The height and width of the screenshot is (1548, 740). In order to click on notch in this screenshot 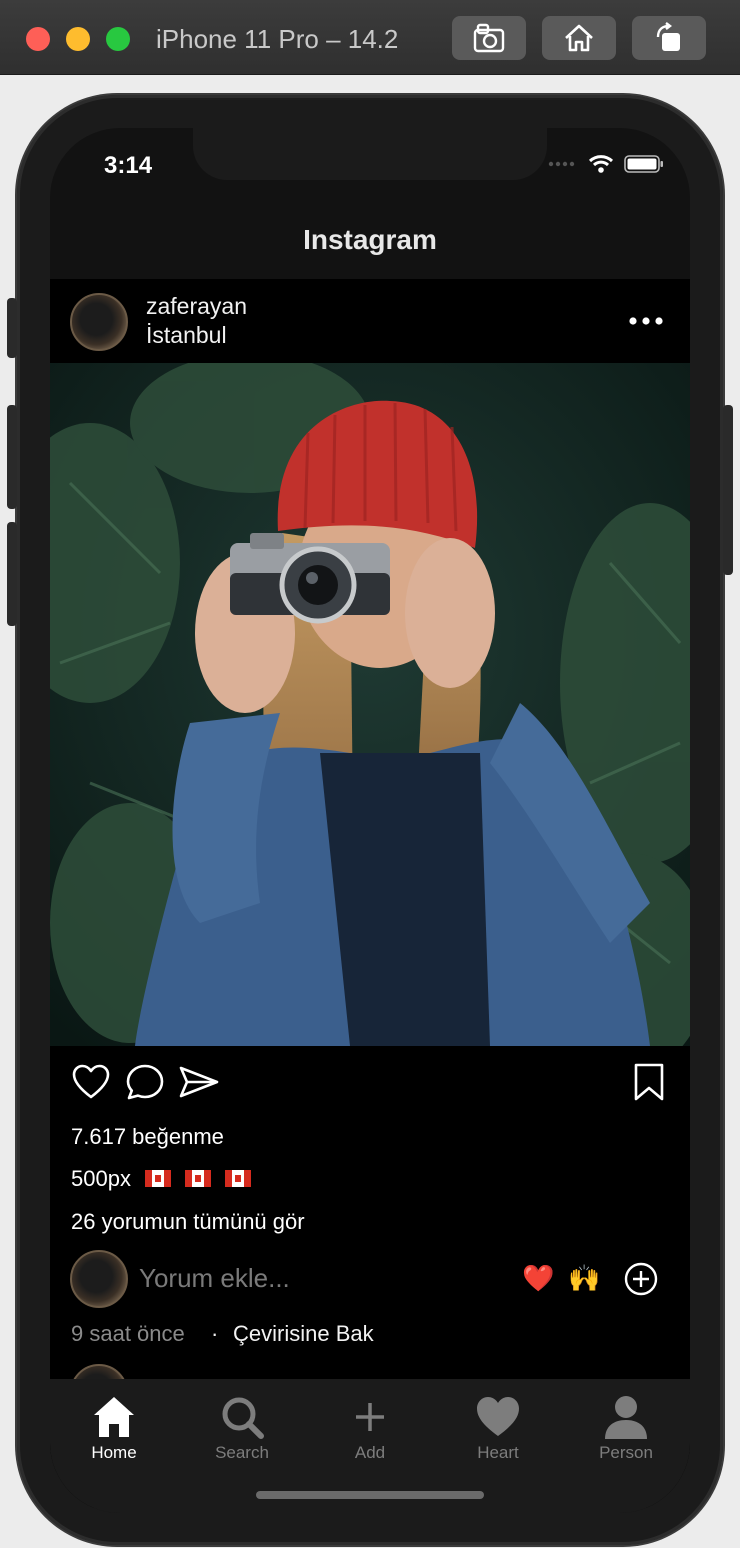, I will do `click(370, 154)`.